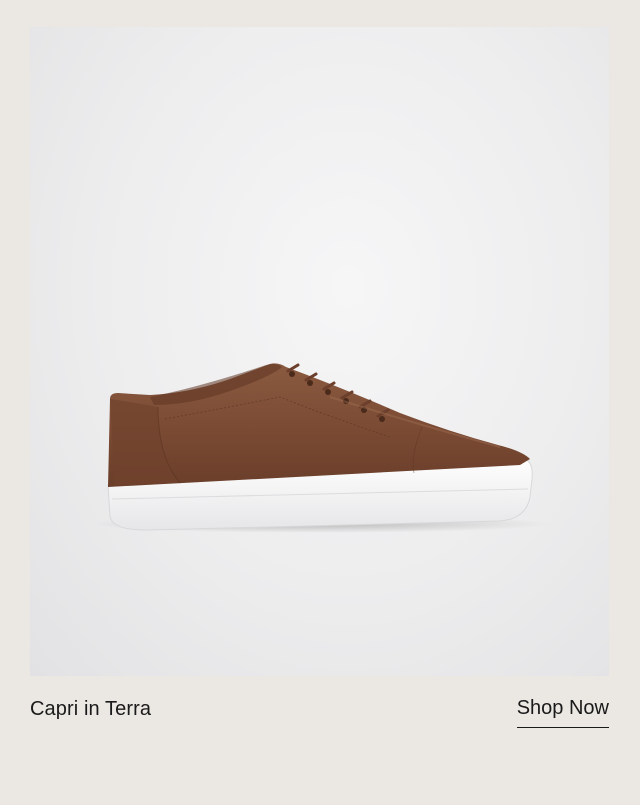  Describe the element at coordinates (562, 712) in the screenshot. I see `shop-now-link: Shop Now` at that location.